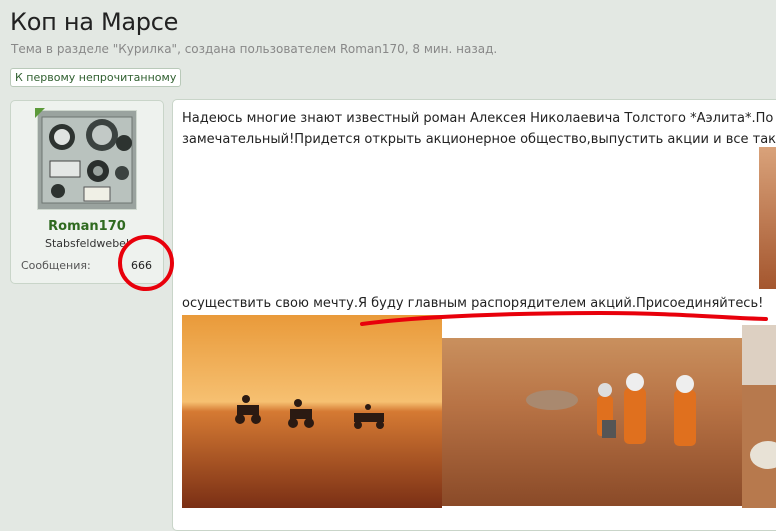  I want to click on avatar, so click(87, 160).